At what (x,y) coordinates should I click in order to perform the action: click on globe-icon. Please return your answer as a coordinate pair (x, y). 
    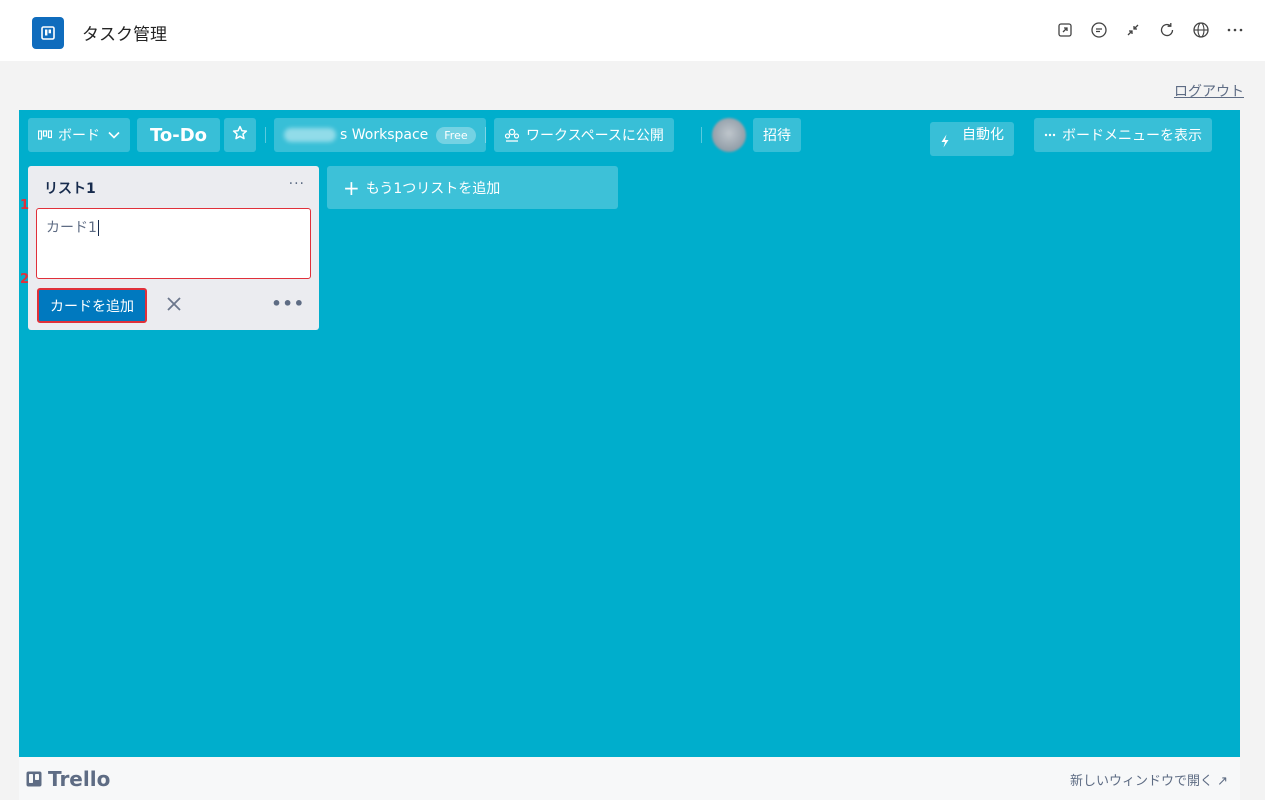
    Looking at the image, I should click on (1201, 30).